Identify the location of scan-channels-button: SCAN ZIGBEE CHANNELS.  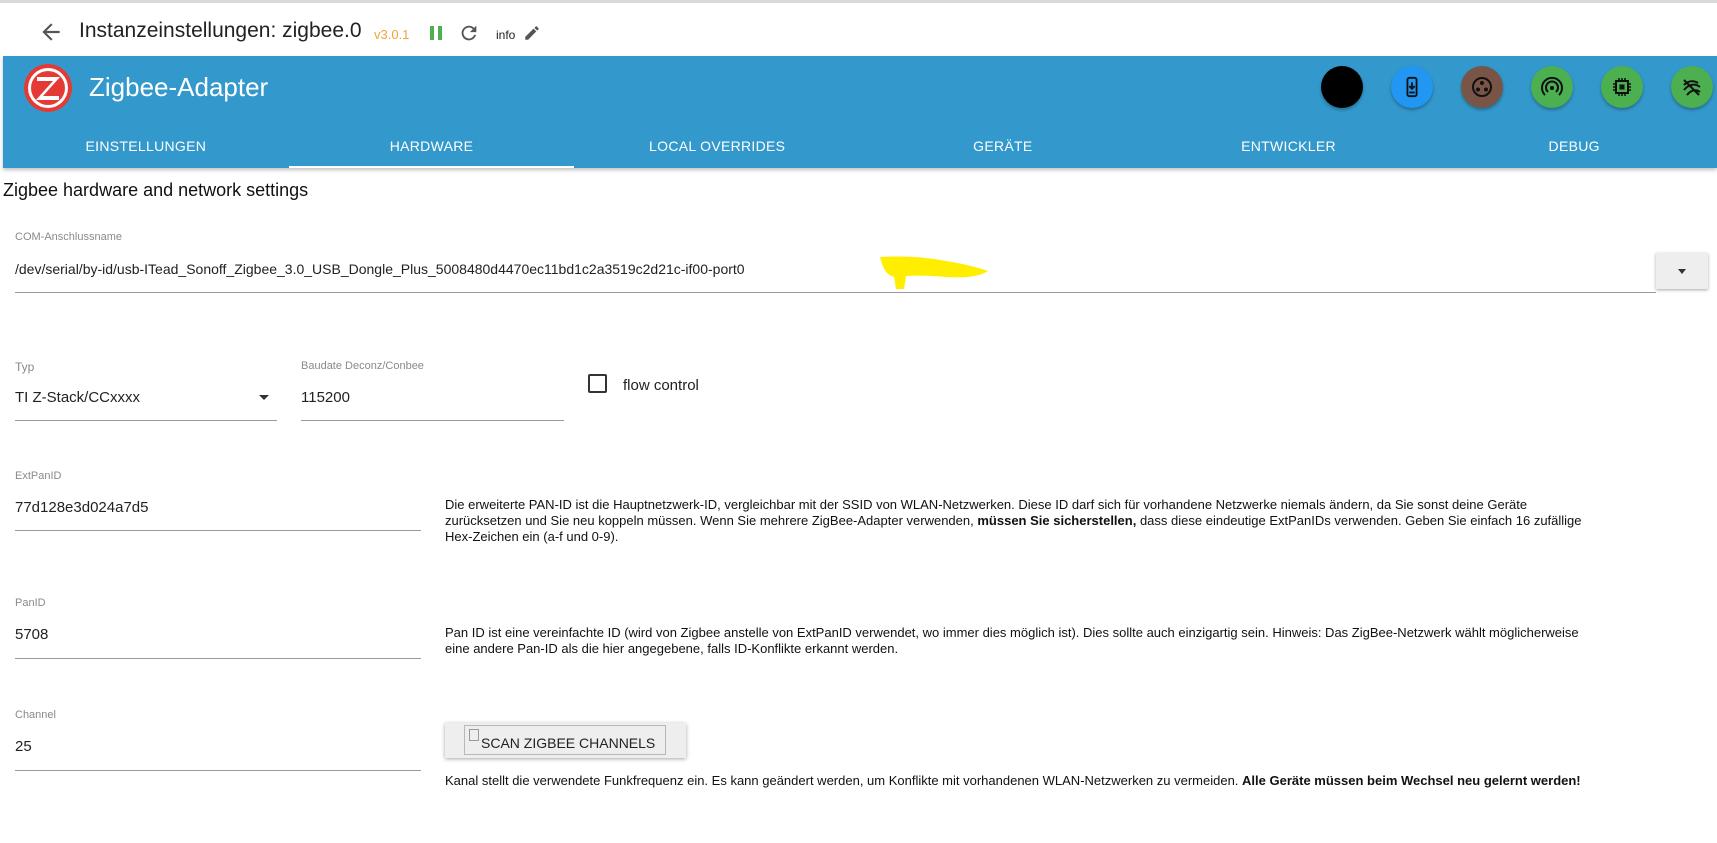
(565, 740).